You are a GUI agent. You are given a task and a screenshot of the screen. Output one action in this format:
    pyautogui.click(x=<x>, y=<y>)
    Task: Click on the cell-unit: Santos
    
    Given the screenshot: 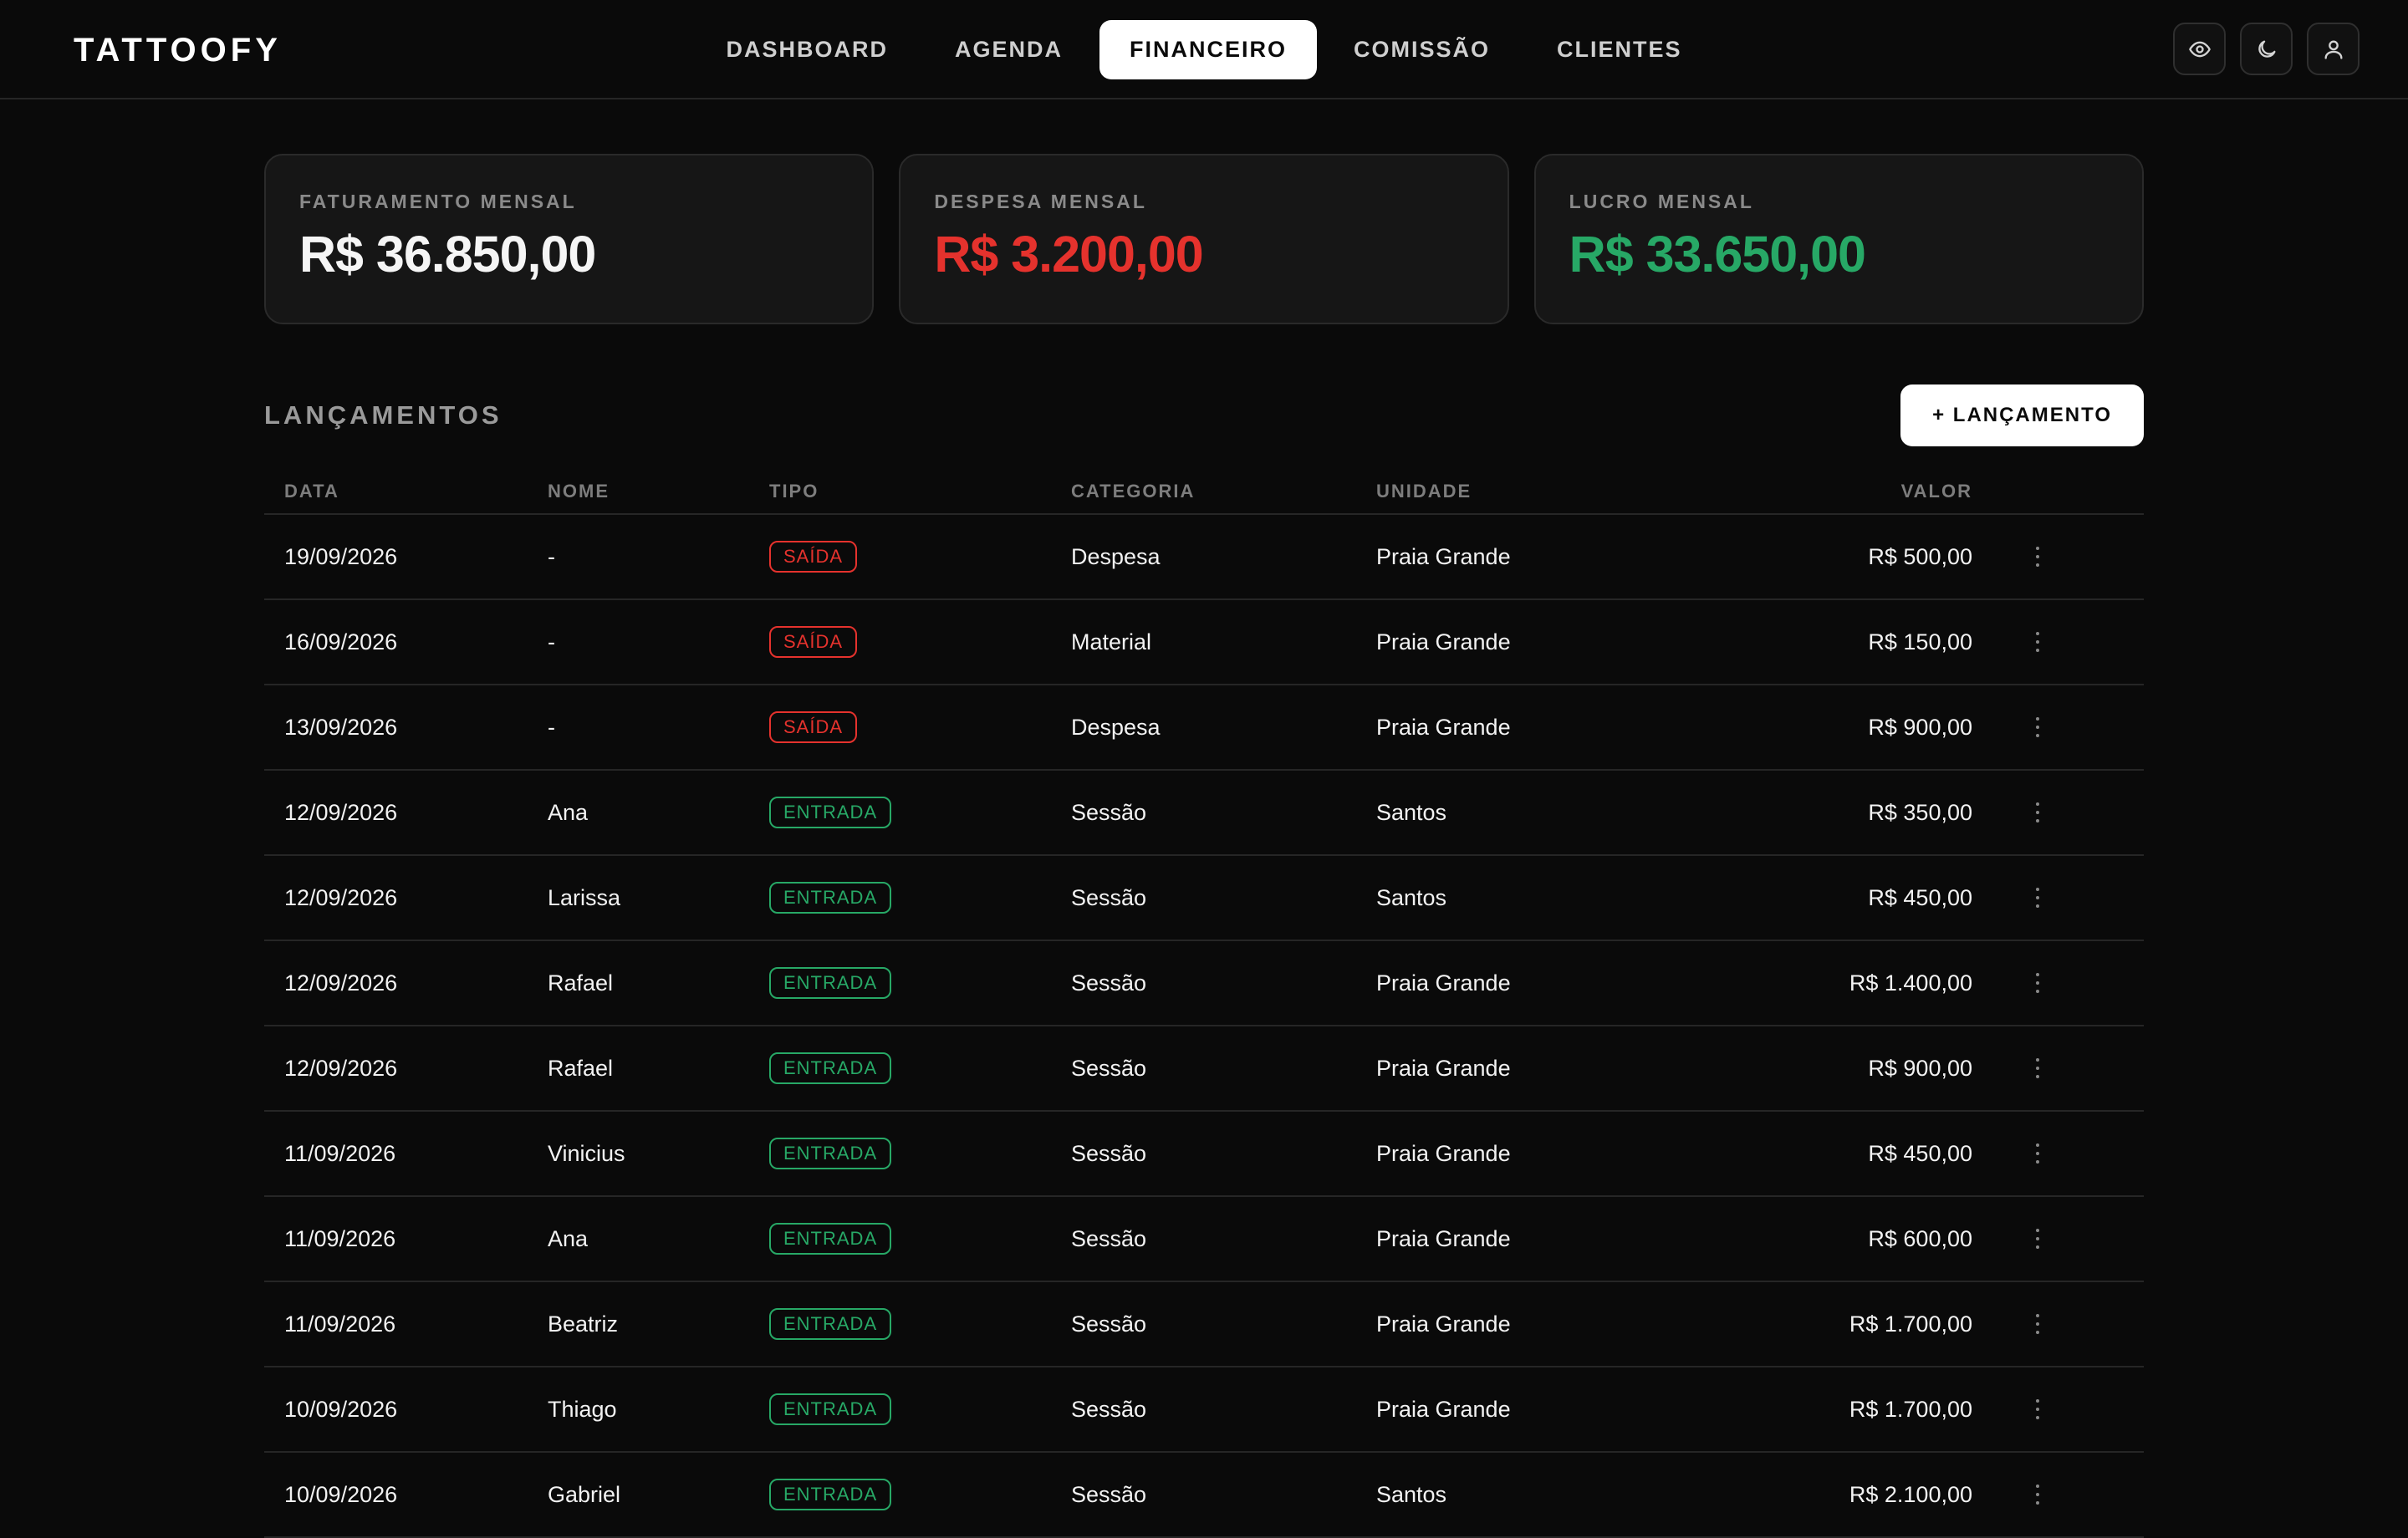 What is the action you would take?
    pyautogui.click(x=1412, y=897)
    